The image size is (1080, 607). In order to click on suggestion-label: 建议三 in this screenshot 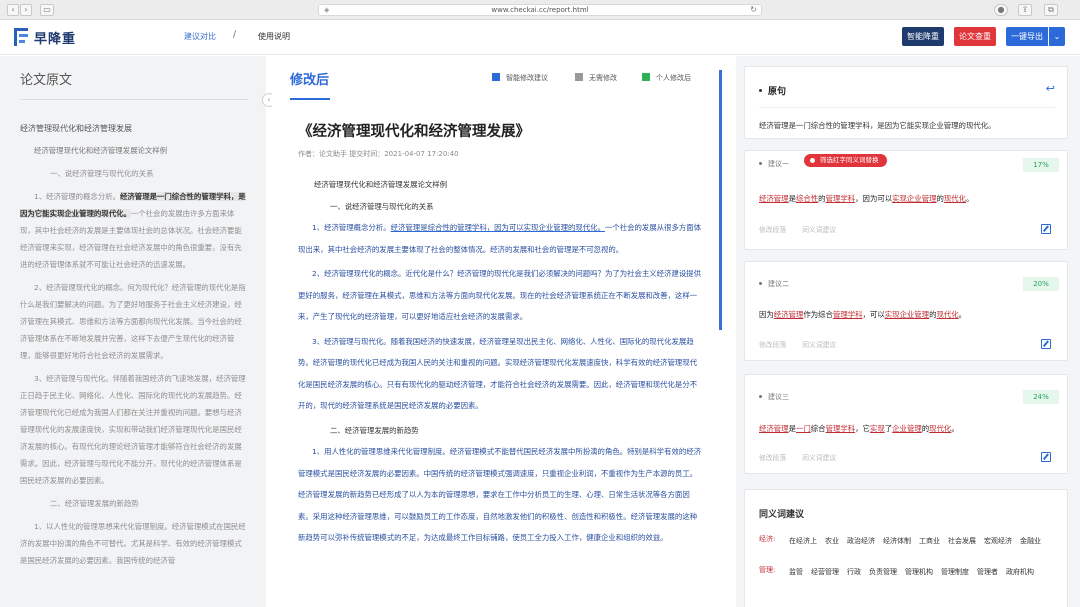, I will do `click(774, 397)`.